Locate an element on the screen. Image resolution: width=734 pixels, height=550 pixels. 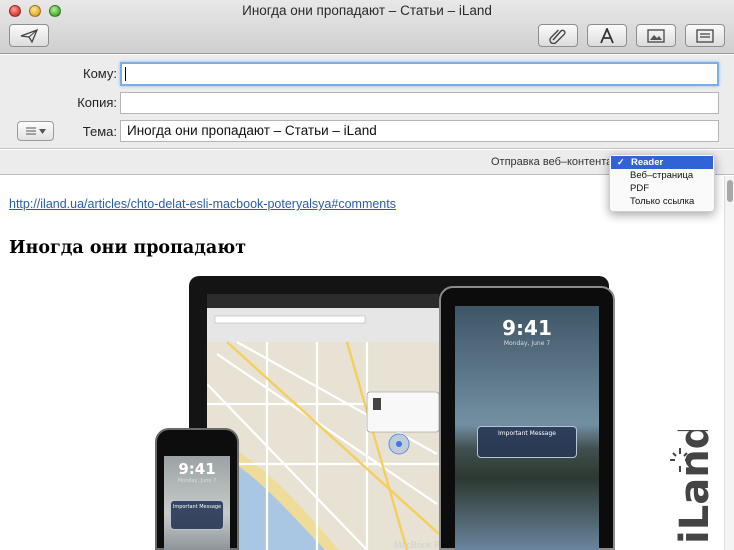
phone-date: Monday, June 7 is located at coordinates (197, 481).